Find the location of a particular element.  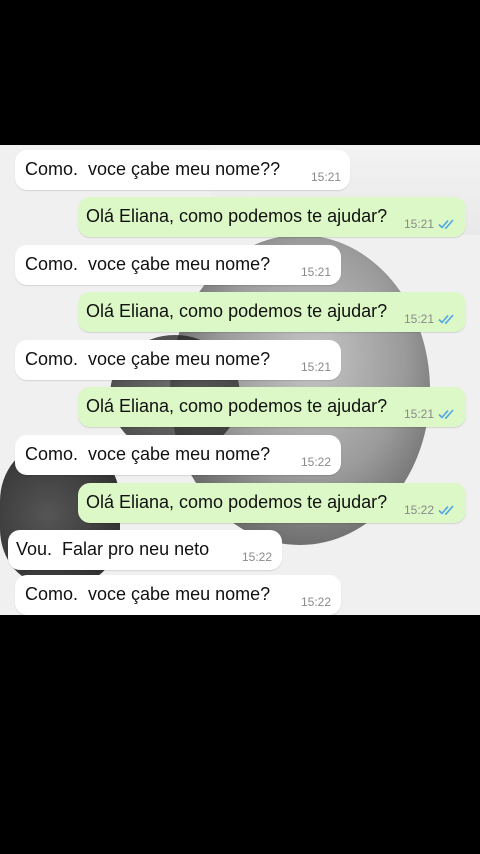

message-bubble-incoming: Como. voce çabe meu nome?? 15:21 is located at coordinates (182, 170).